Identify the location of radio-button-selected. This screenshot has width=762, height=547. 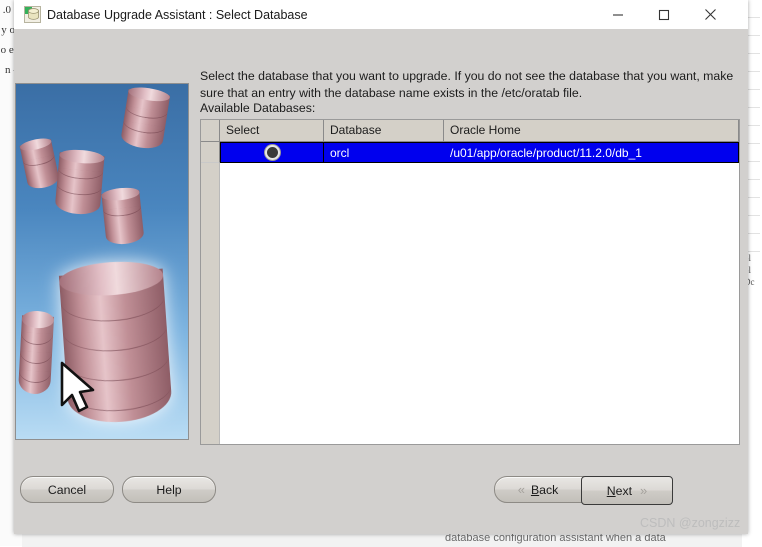
(272, 152).